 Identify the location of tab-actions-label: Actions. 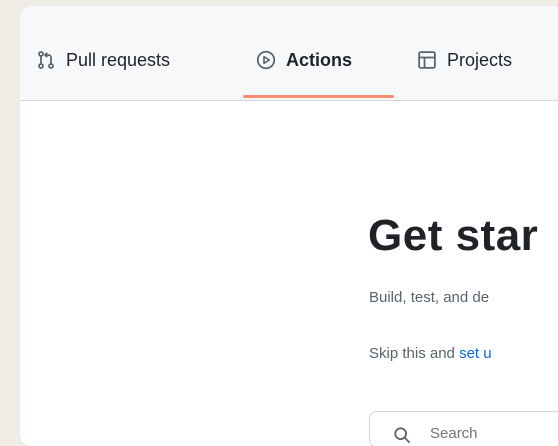
(319, 59).